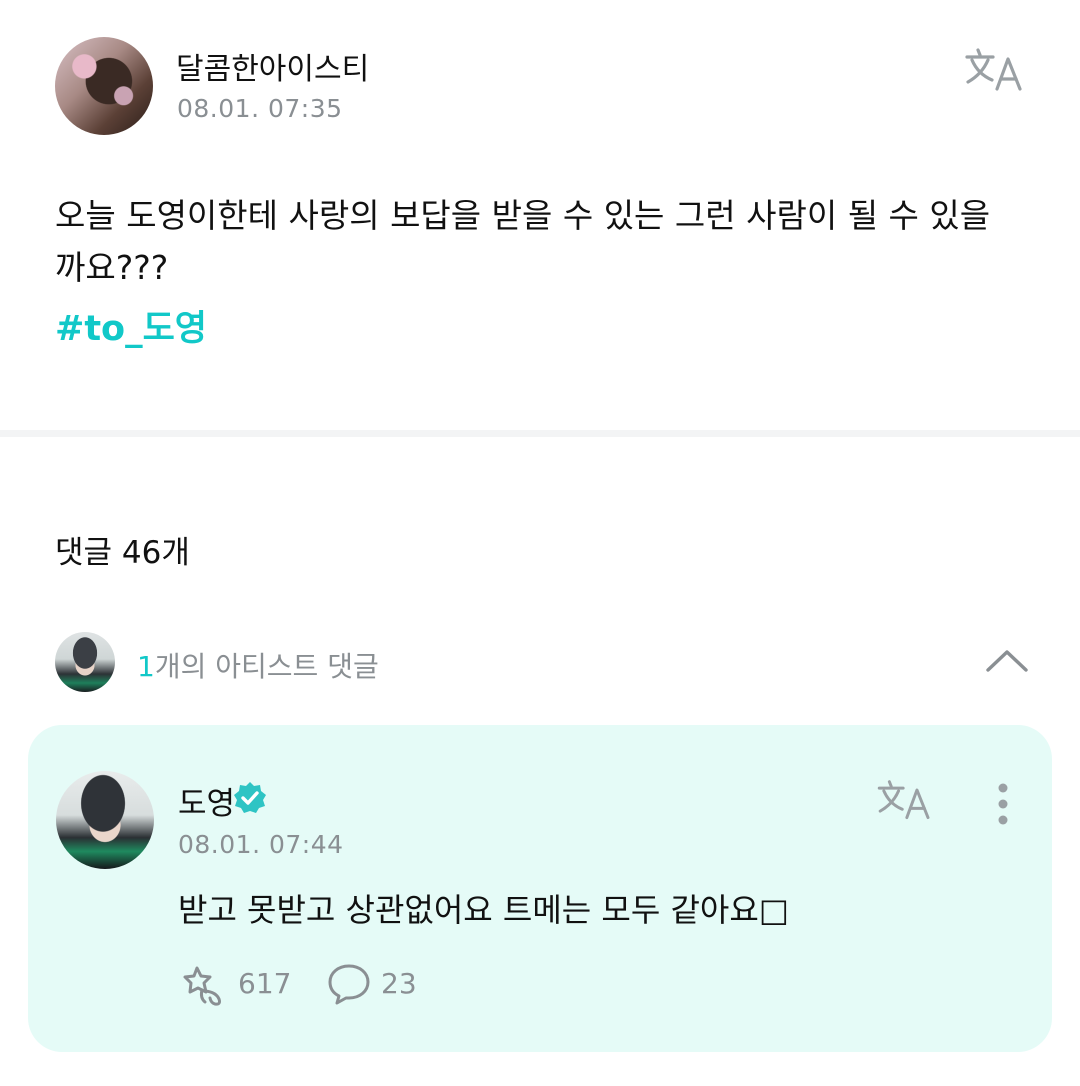 The image size is (1080, 1086). I want to click on artist-comment-count: 1, so click(146, 666).